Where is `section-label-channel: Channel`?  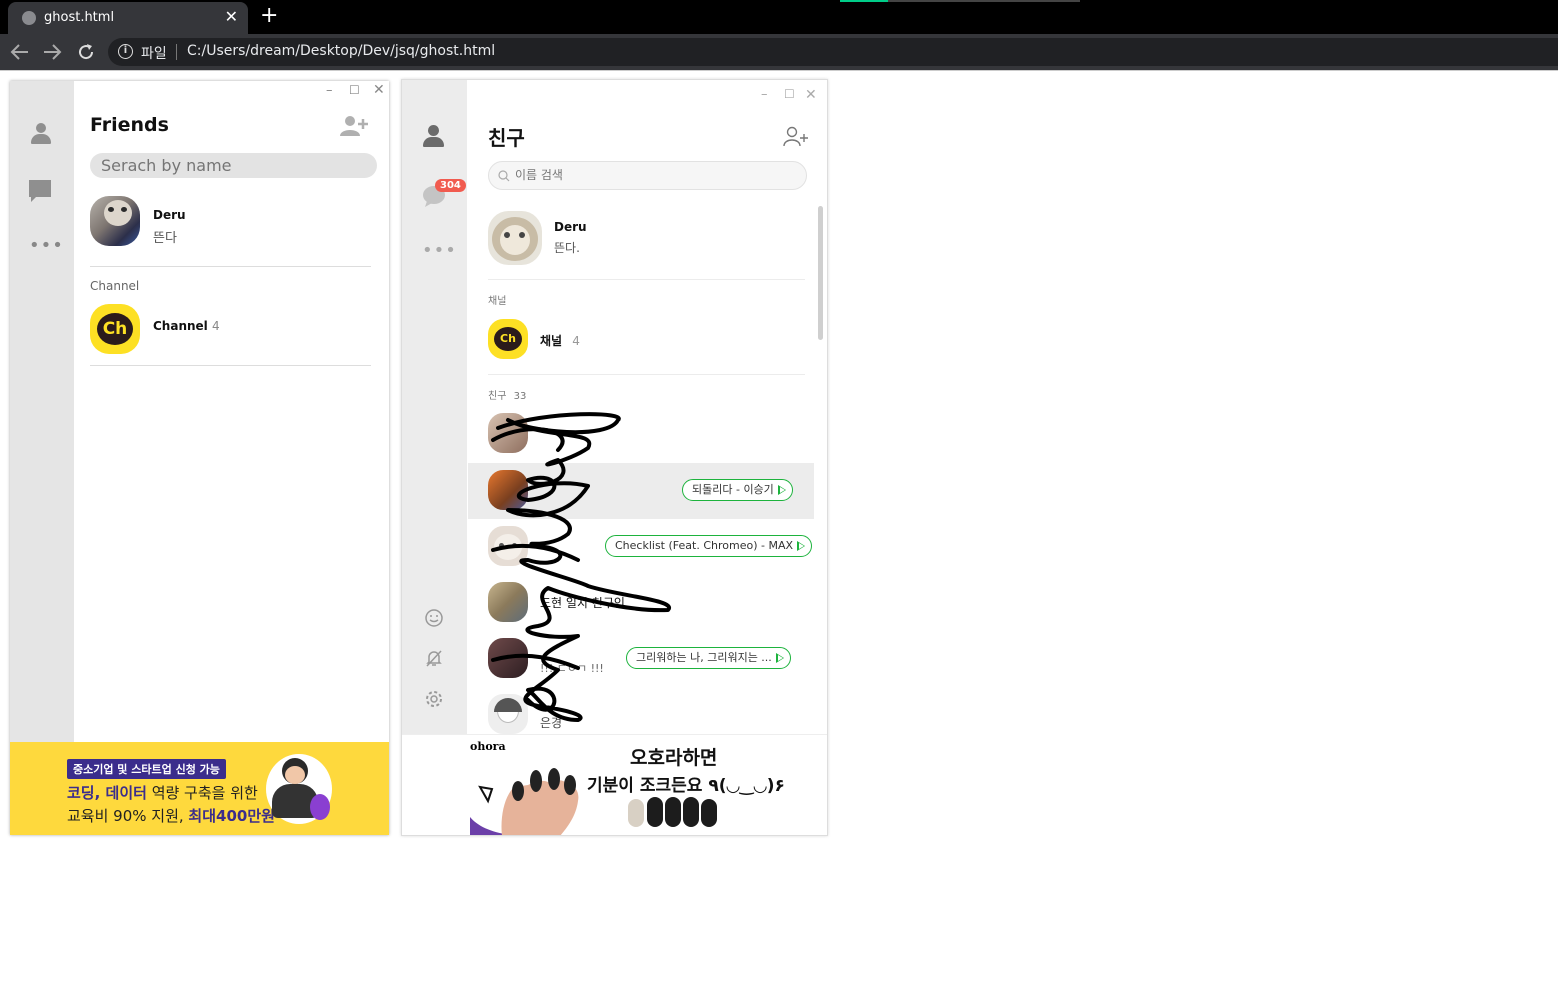 section-label-channel: Channel is located at coordinates (115, 286).